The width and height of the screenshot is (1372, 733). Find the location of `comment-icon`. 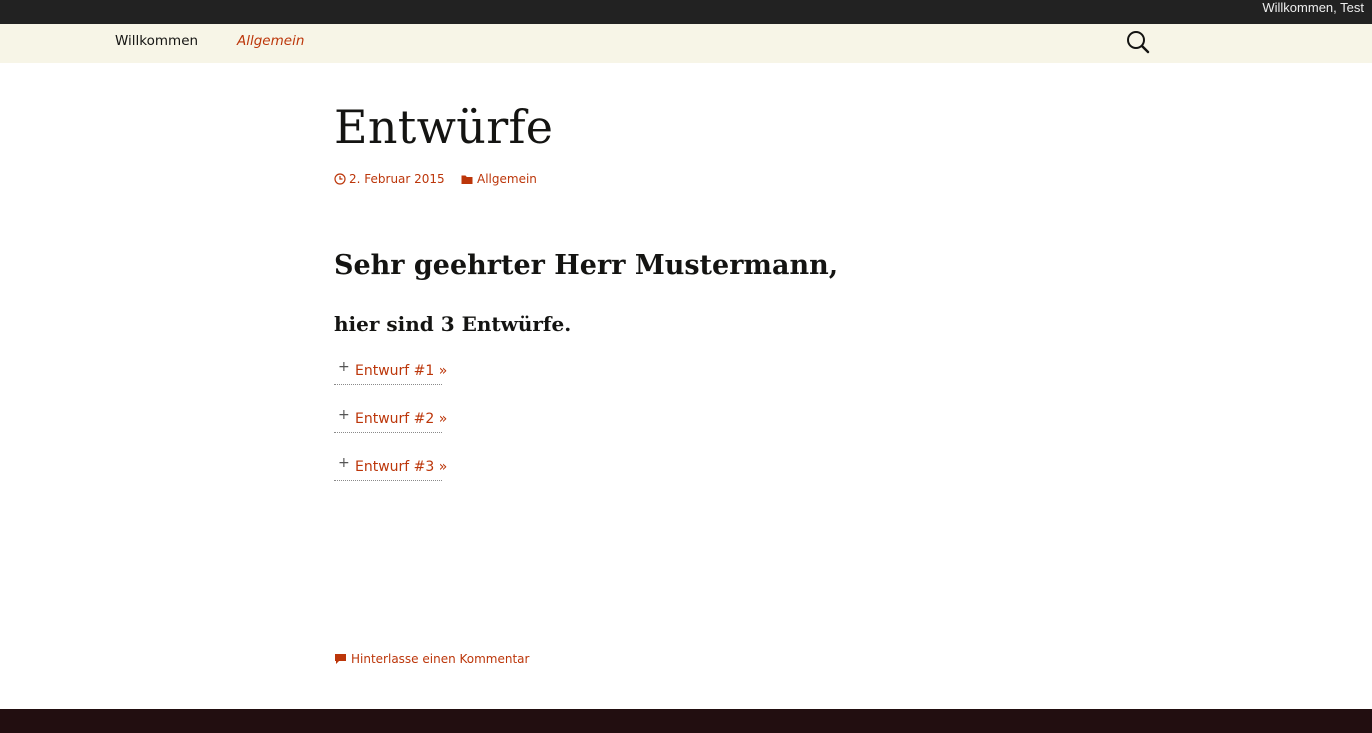

comment-icon is located at coordinates (340, 659).